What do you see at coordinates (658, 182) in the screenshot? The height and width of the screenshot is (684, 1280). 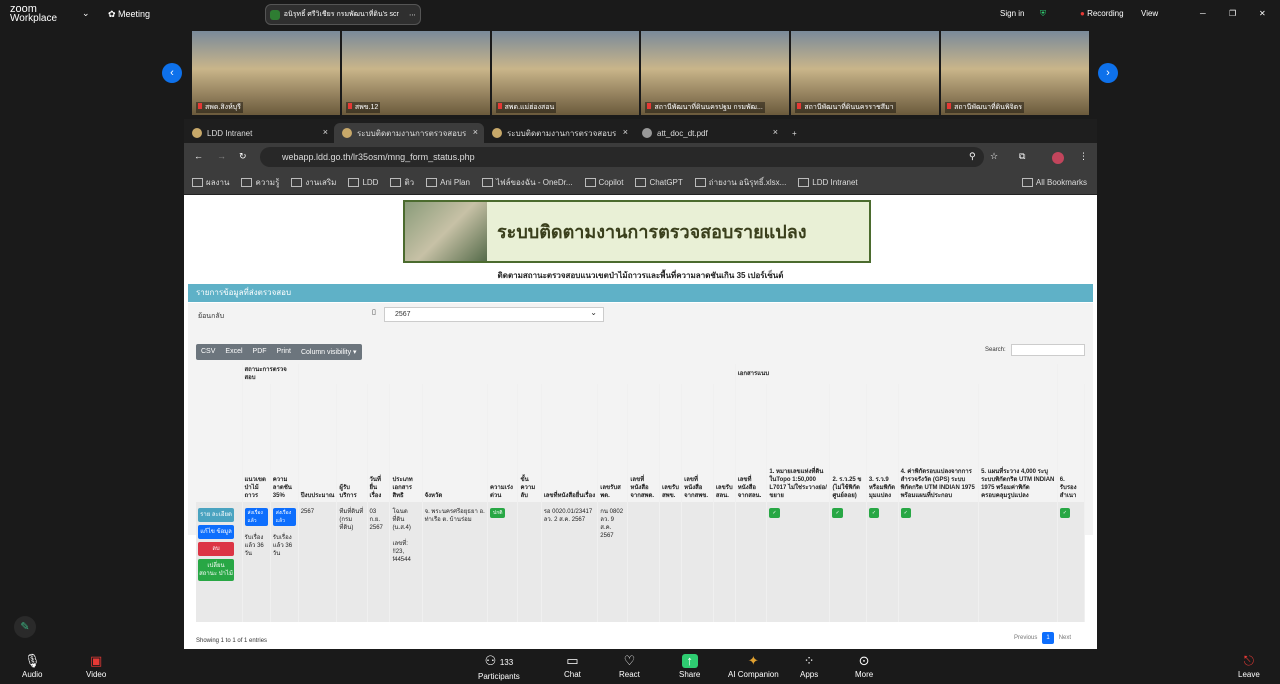 I see `bookmark-item: ChatGPT` at bounding box center [658, 182].